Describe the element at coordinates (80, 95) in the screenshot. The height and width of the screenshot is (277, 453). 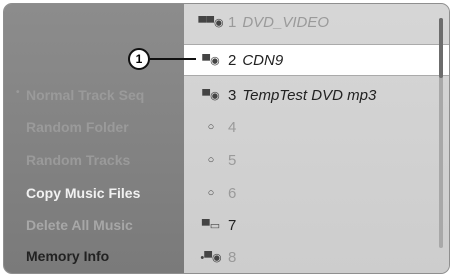
I see `menu-item-normal-track-seq: • Normal Track Seq` at that location.